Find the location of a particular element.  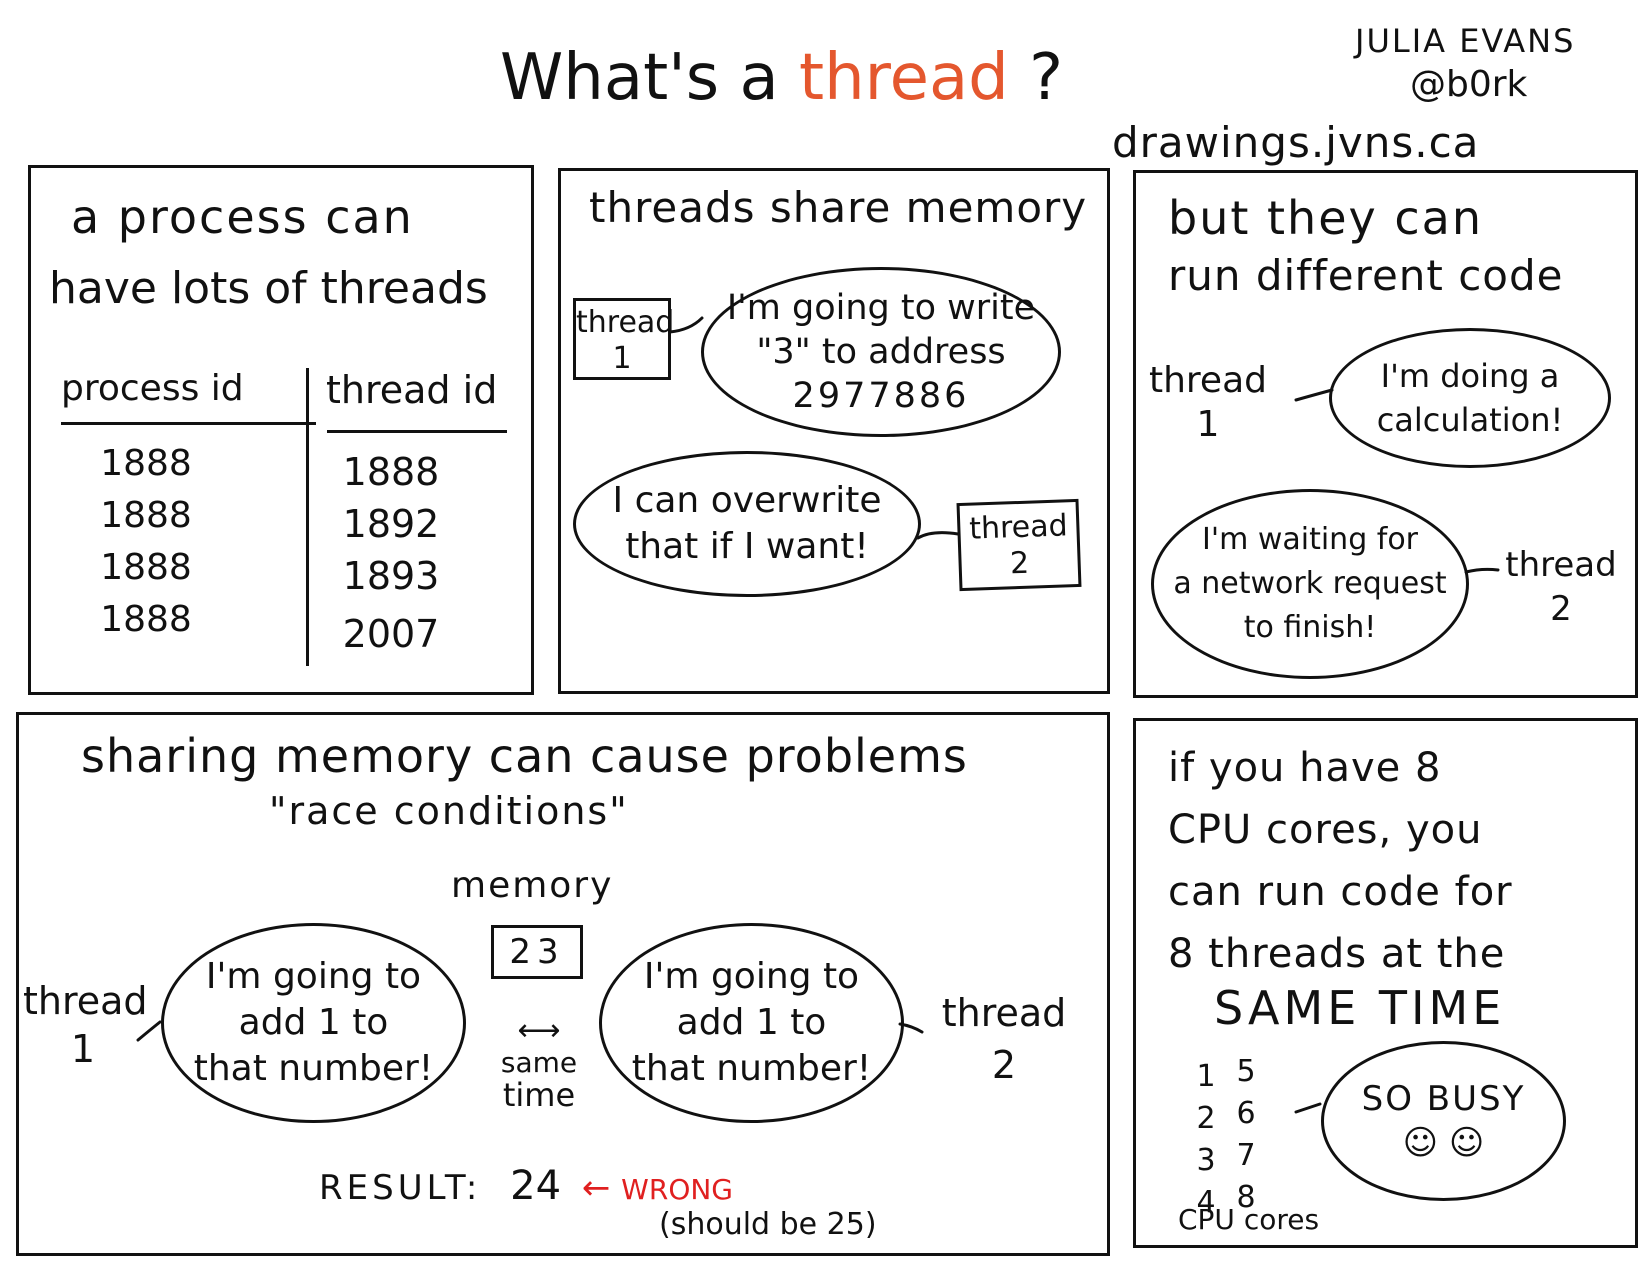

core-number: 3 is located at coordinates (1206, 1160).